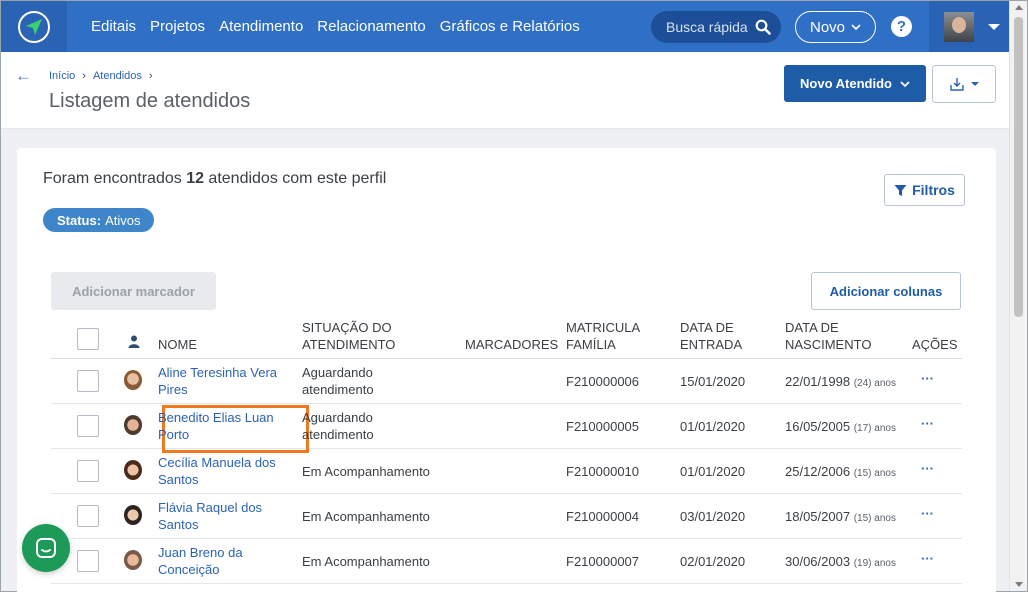 This screenshot has height=592, width=1028. Describe the element at coordinates (225, 516) in the screenshot. I see `attended-name-link: Flávia Raquel dos Santos` at that location.